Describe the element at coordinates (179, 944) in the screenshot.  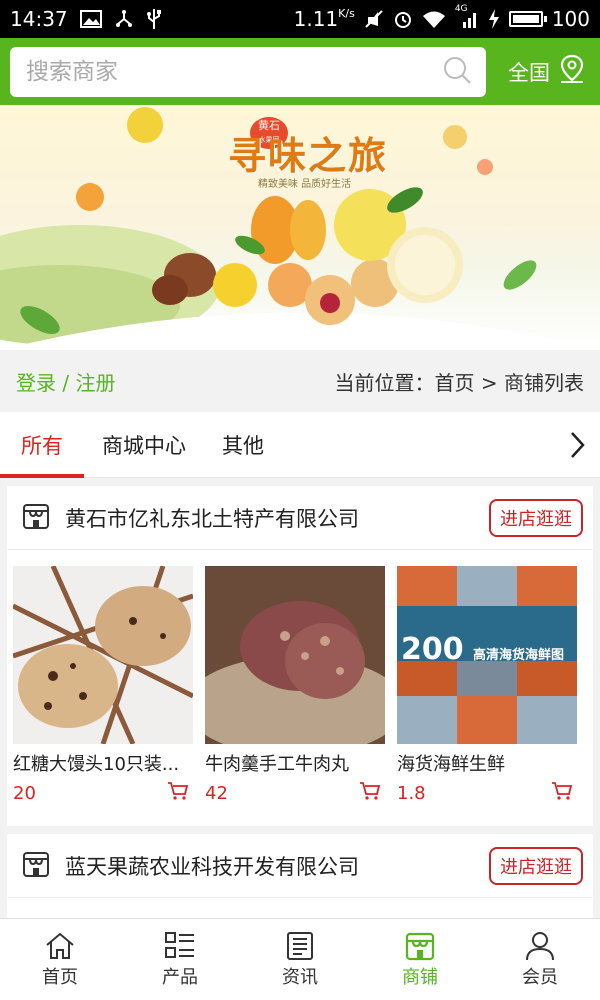
I see `list-icon` at that location.